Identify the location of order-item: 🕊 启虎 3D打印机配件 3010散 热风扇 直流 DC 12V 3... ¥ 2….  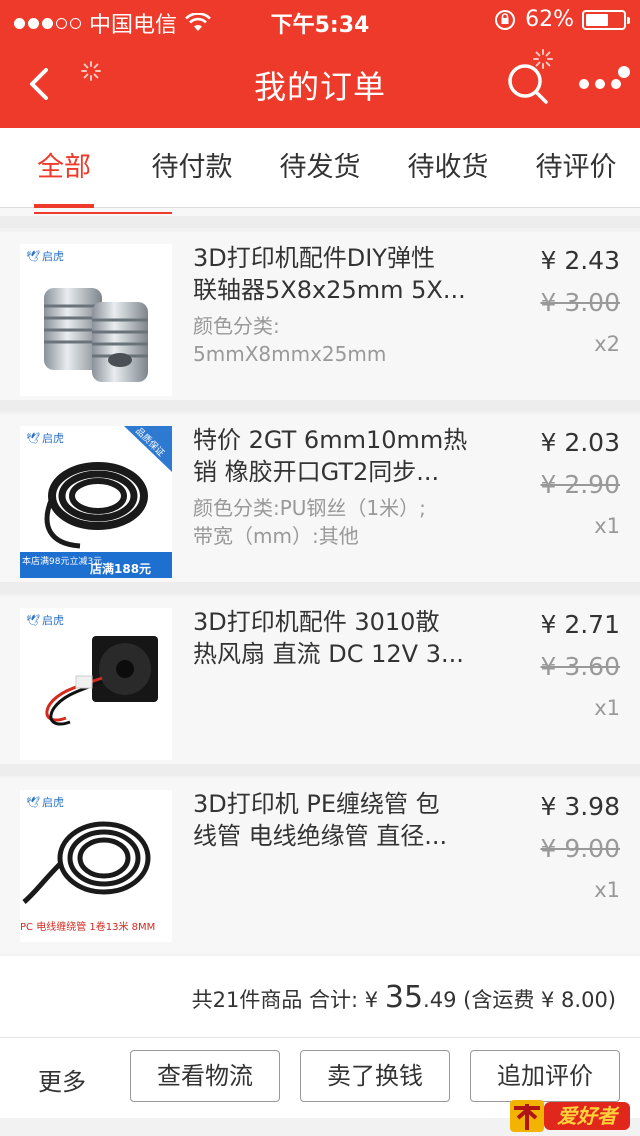
(320, 680).